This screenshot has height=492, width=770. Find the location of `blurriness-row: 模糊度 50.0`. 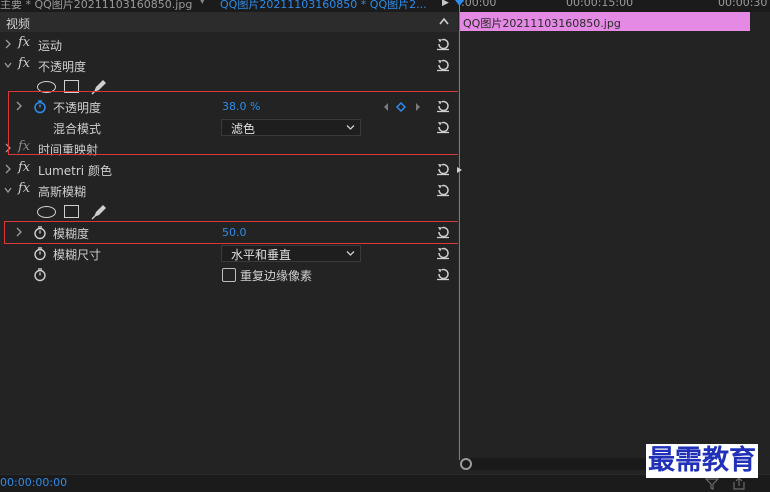

blurriness-row: 模糊度 50.0 is located at coordinates (229, 232).